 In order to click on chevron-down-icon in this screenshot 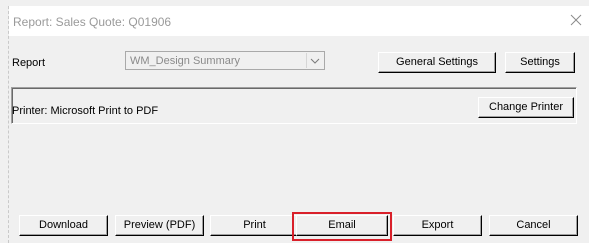, I will do `click(314, 60)`.